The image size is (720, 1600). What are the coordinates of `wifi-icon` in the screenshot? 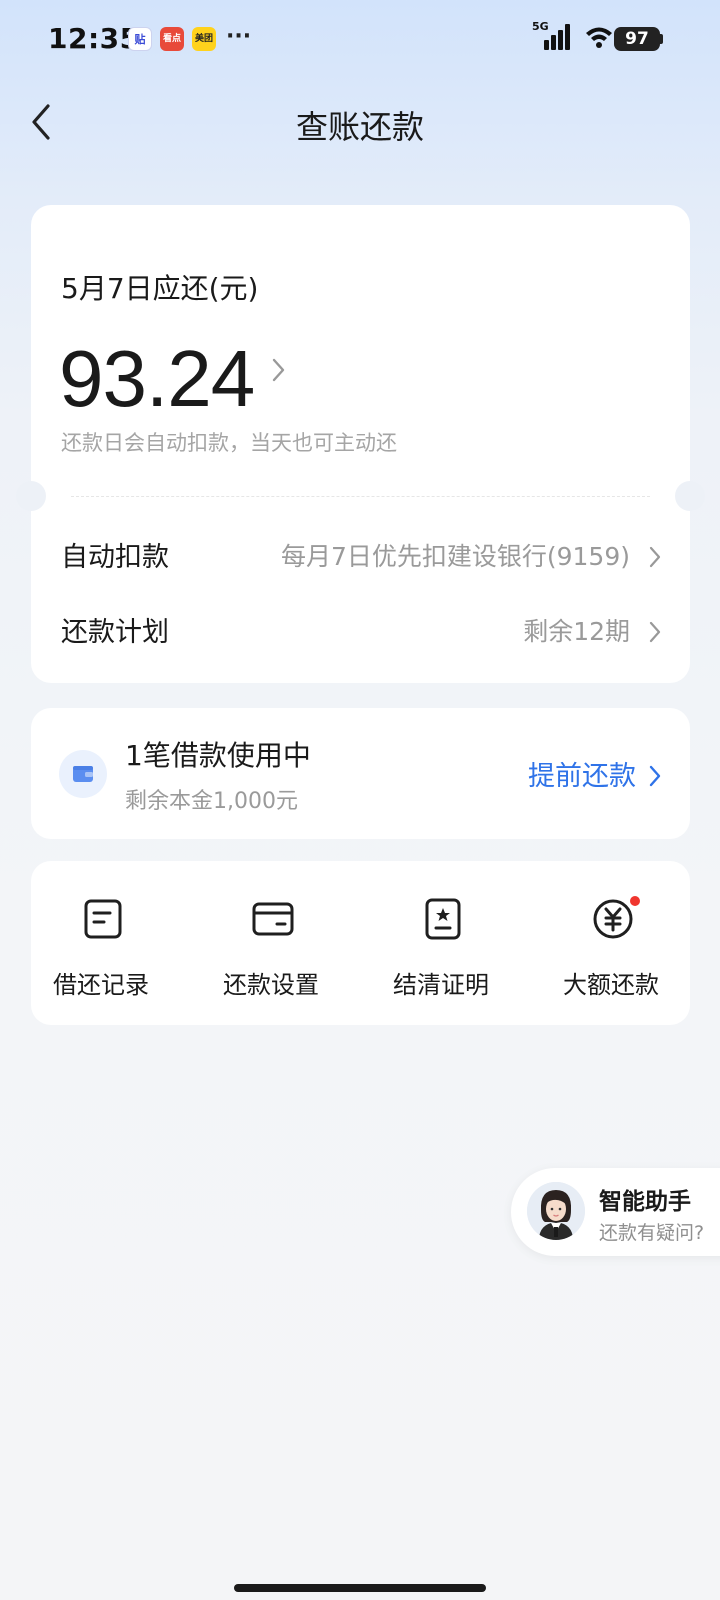 It's located at (599, 37).